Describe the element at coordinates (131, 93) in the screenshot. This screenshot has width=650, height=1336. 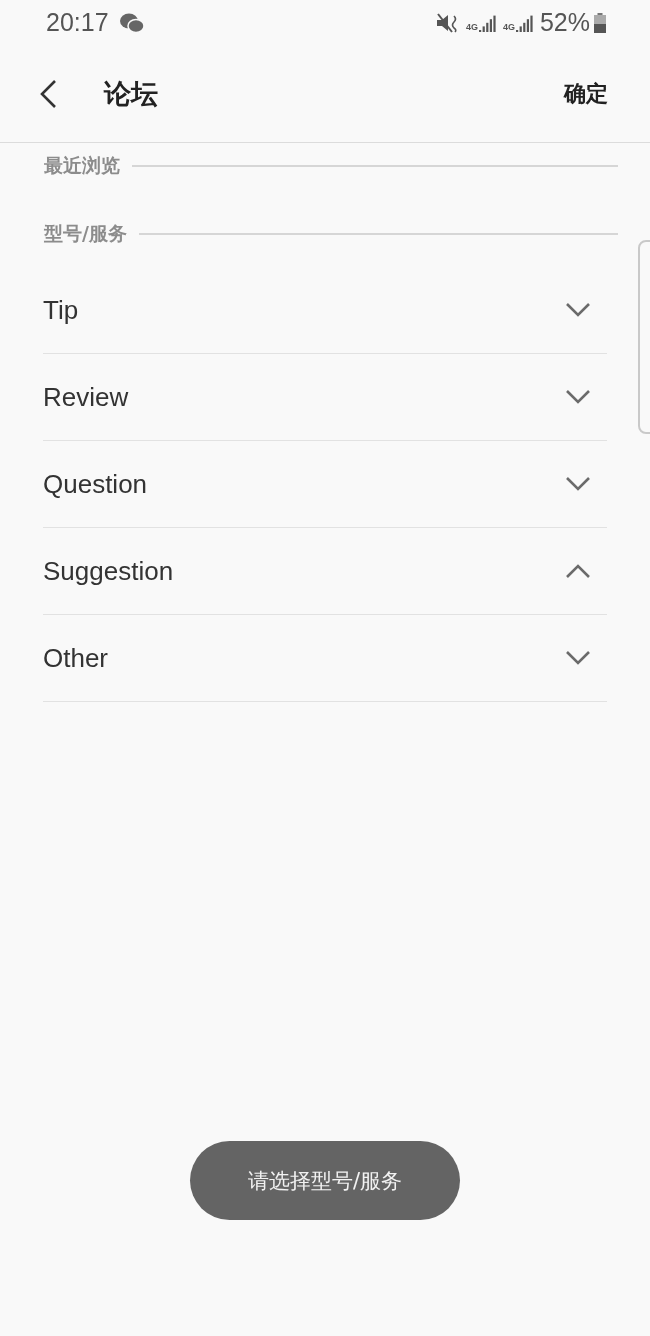
I see `page-title: 论坛` at that location.